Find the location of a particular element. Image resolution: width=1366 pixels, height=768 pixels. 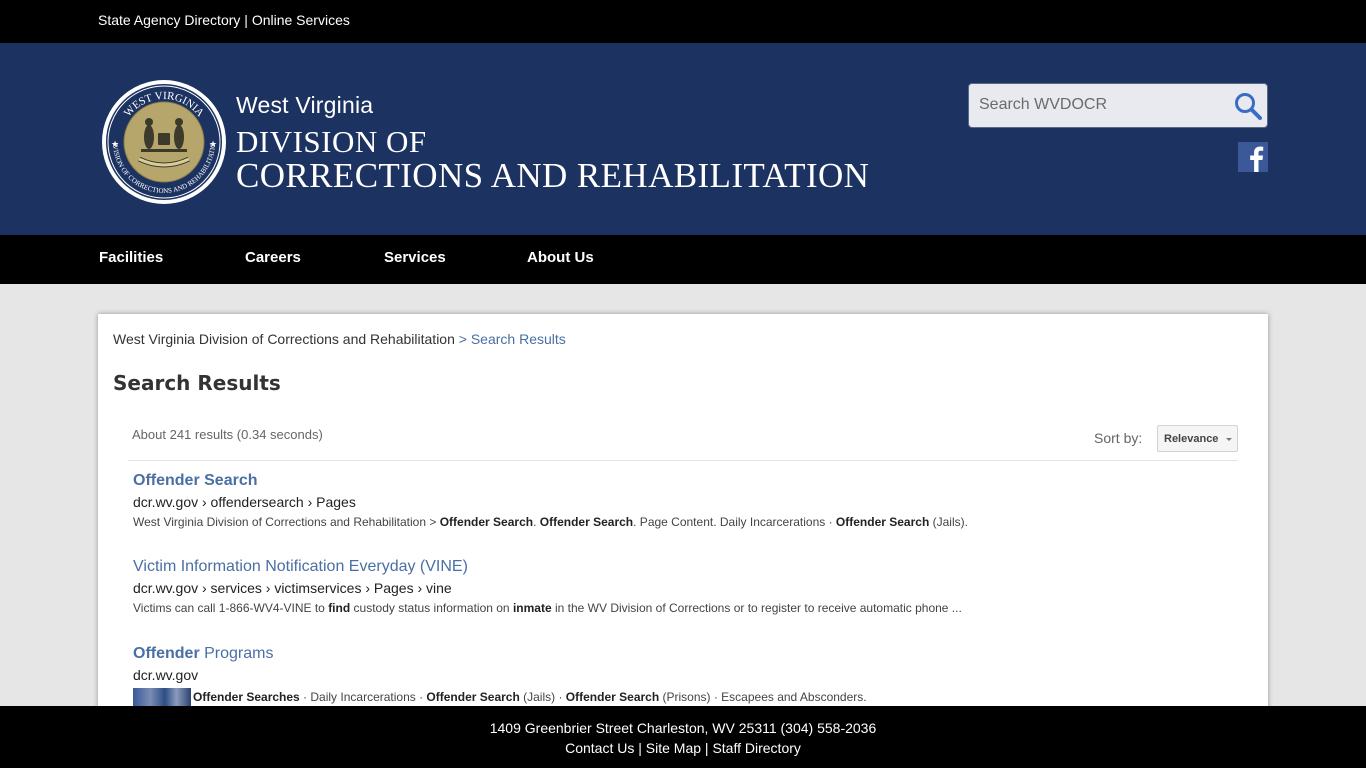

snippet-text: (Prisons) · Escapees and Absconders. is located at coordinates (763, 697).